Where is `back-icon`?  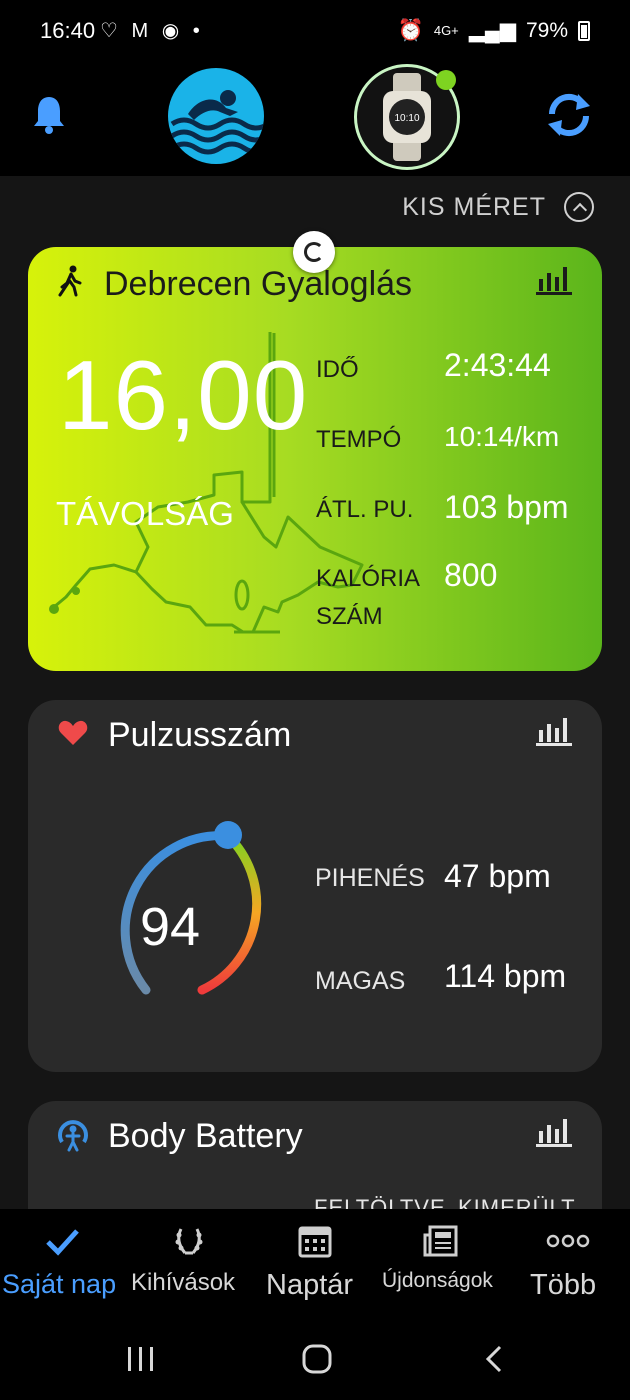 back-icon is located at coordinates (494, 1359).